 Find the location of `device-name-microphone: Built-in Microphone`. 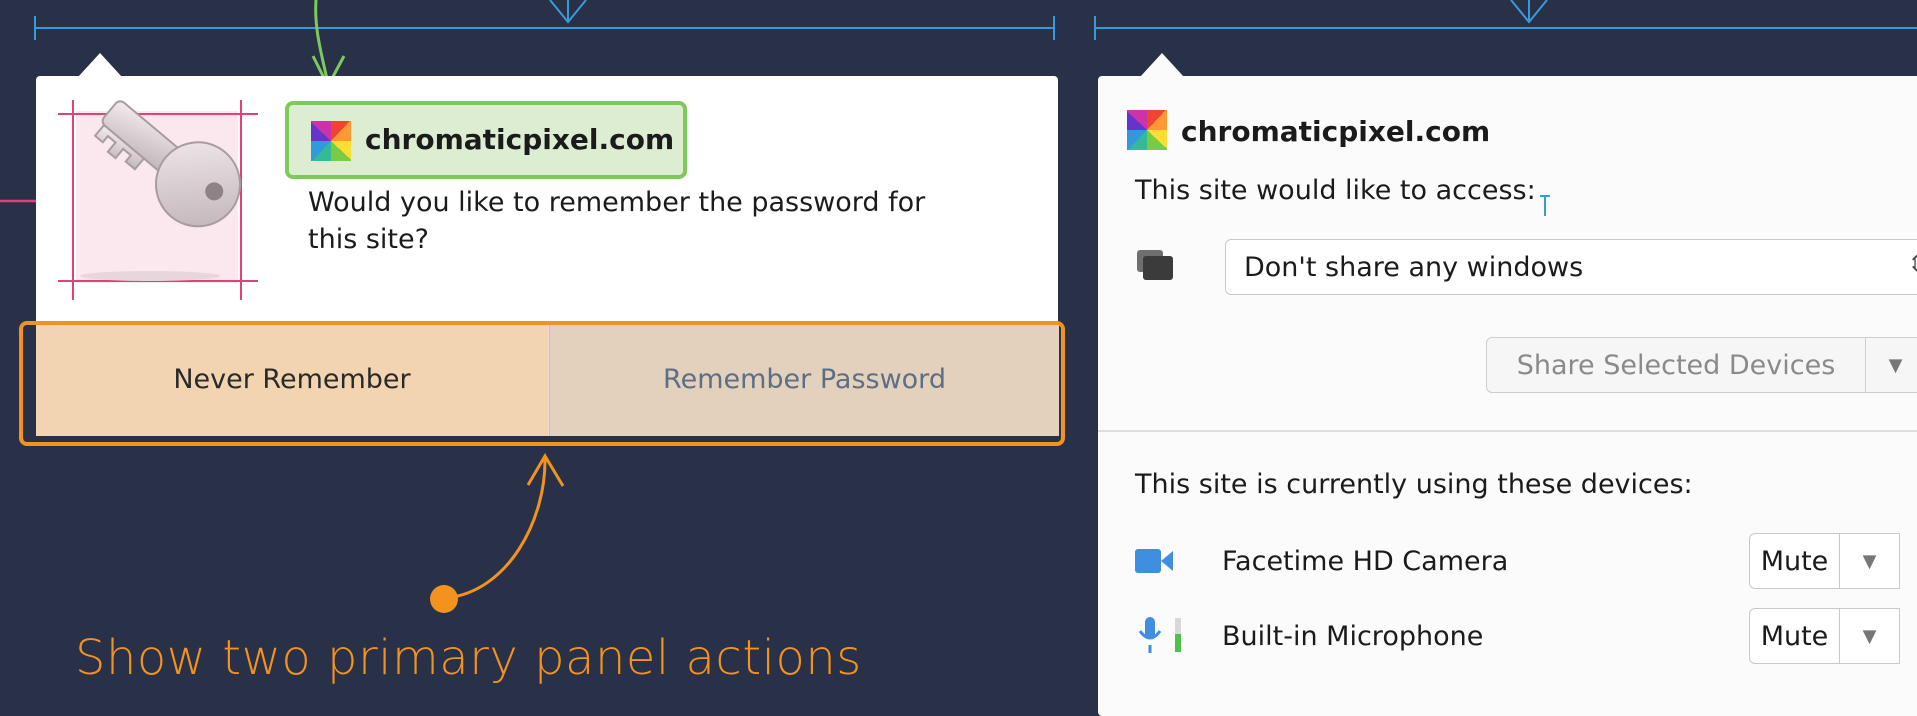

device-name-microphone: Built-in Microphone is located at coordinates (1353, 636).